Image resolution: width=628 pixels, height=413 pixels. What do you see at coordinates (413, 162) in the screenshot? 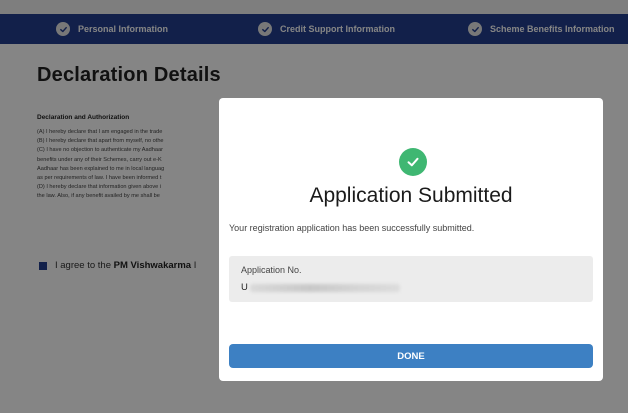
I see `success-check-icon` at bounding box center [413, 162].